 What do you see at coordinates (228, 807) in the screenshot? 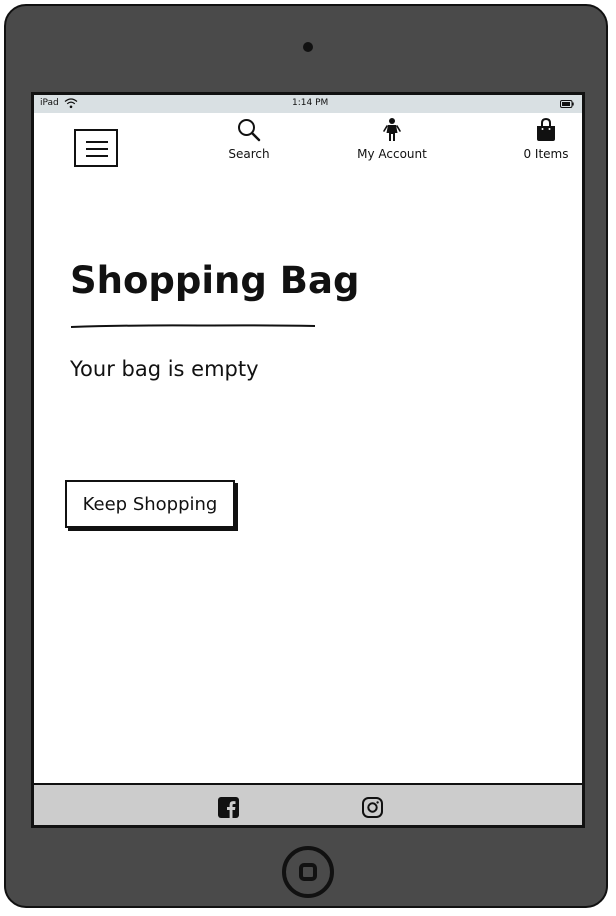
I see `facebook-icon` at bounding box center [228, 807].